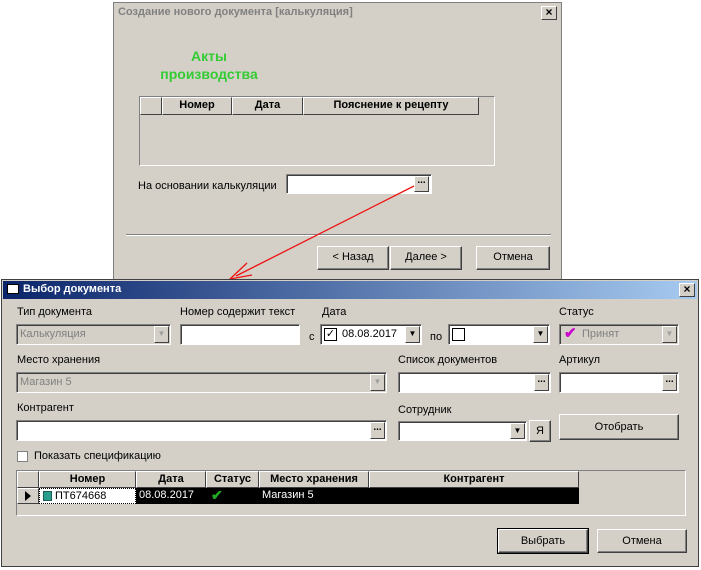  Describe the element at coordinates (81, 496) in the screenshot. I see `row-number: ПТ674668` at that location.